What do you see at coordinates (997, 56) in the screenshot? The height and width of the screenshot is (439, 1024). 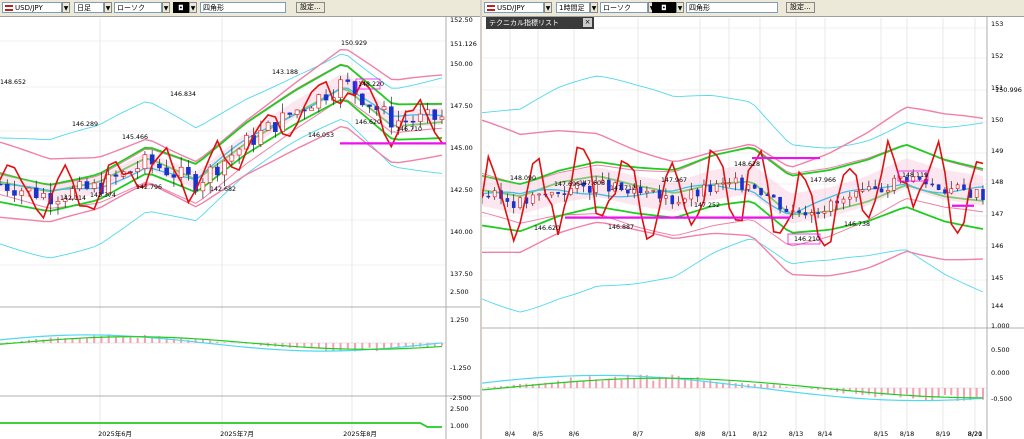 I see `axis-tick-label: 152` at bounding box center [997, 56].